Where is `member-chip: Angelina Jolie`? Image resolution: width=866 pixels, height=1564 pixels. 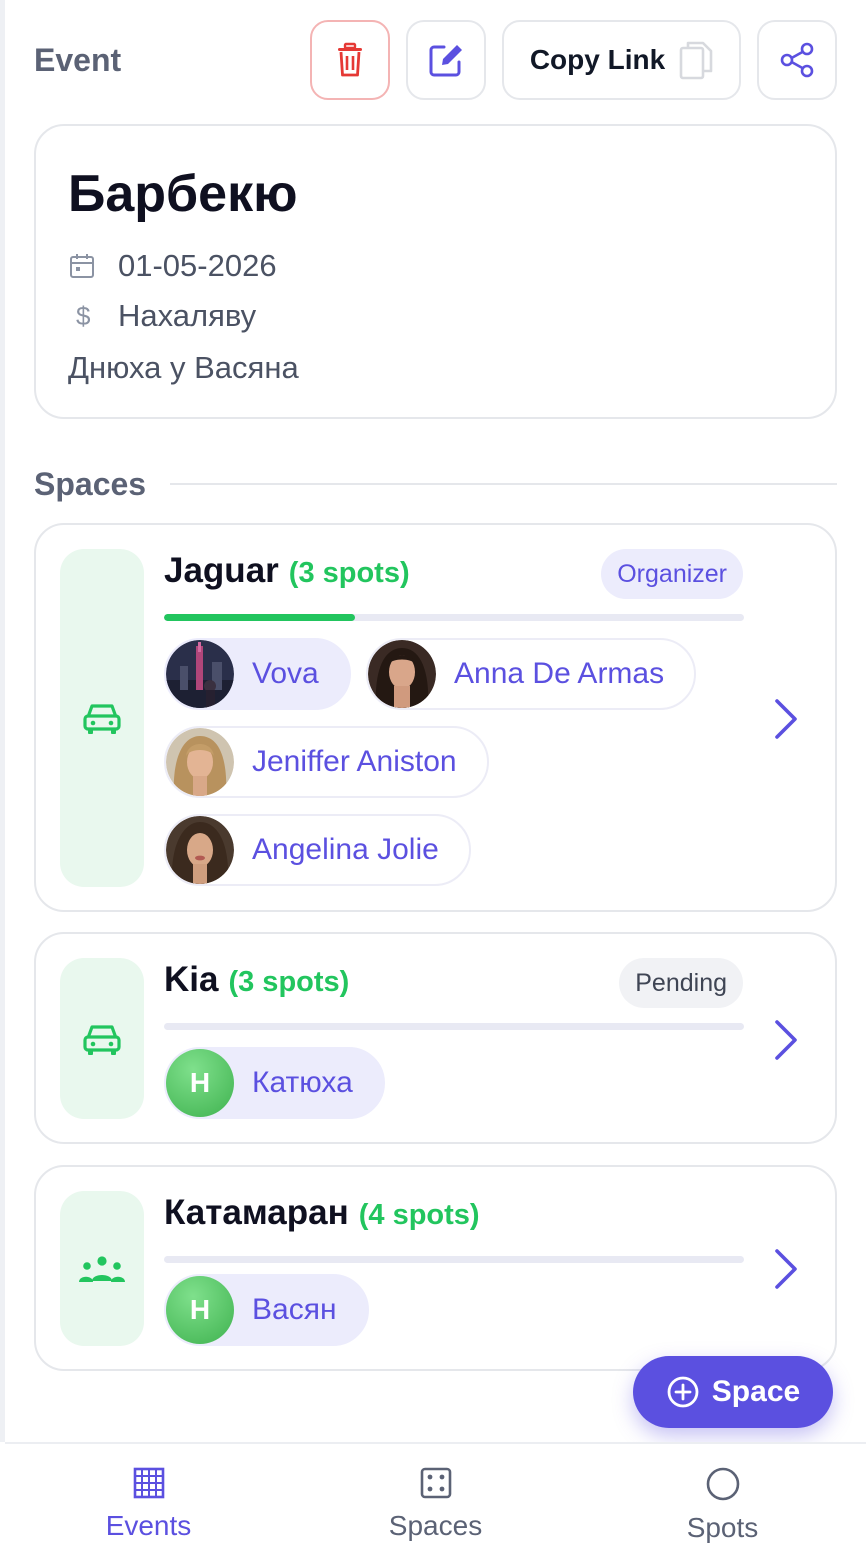
member-chip: Angelina Jolie is located at coordinates (317, 850).